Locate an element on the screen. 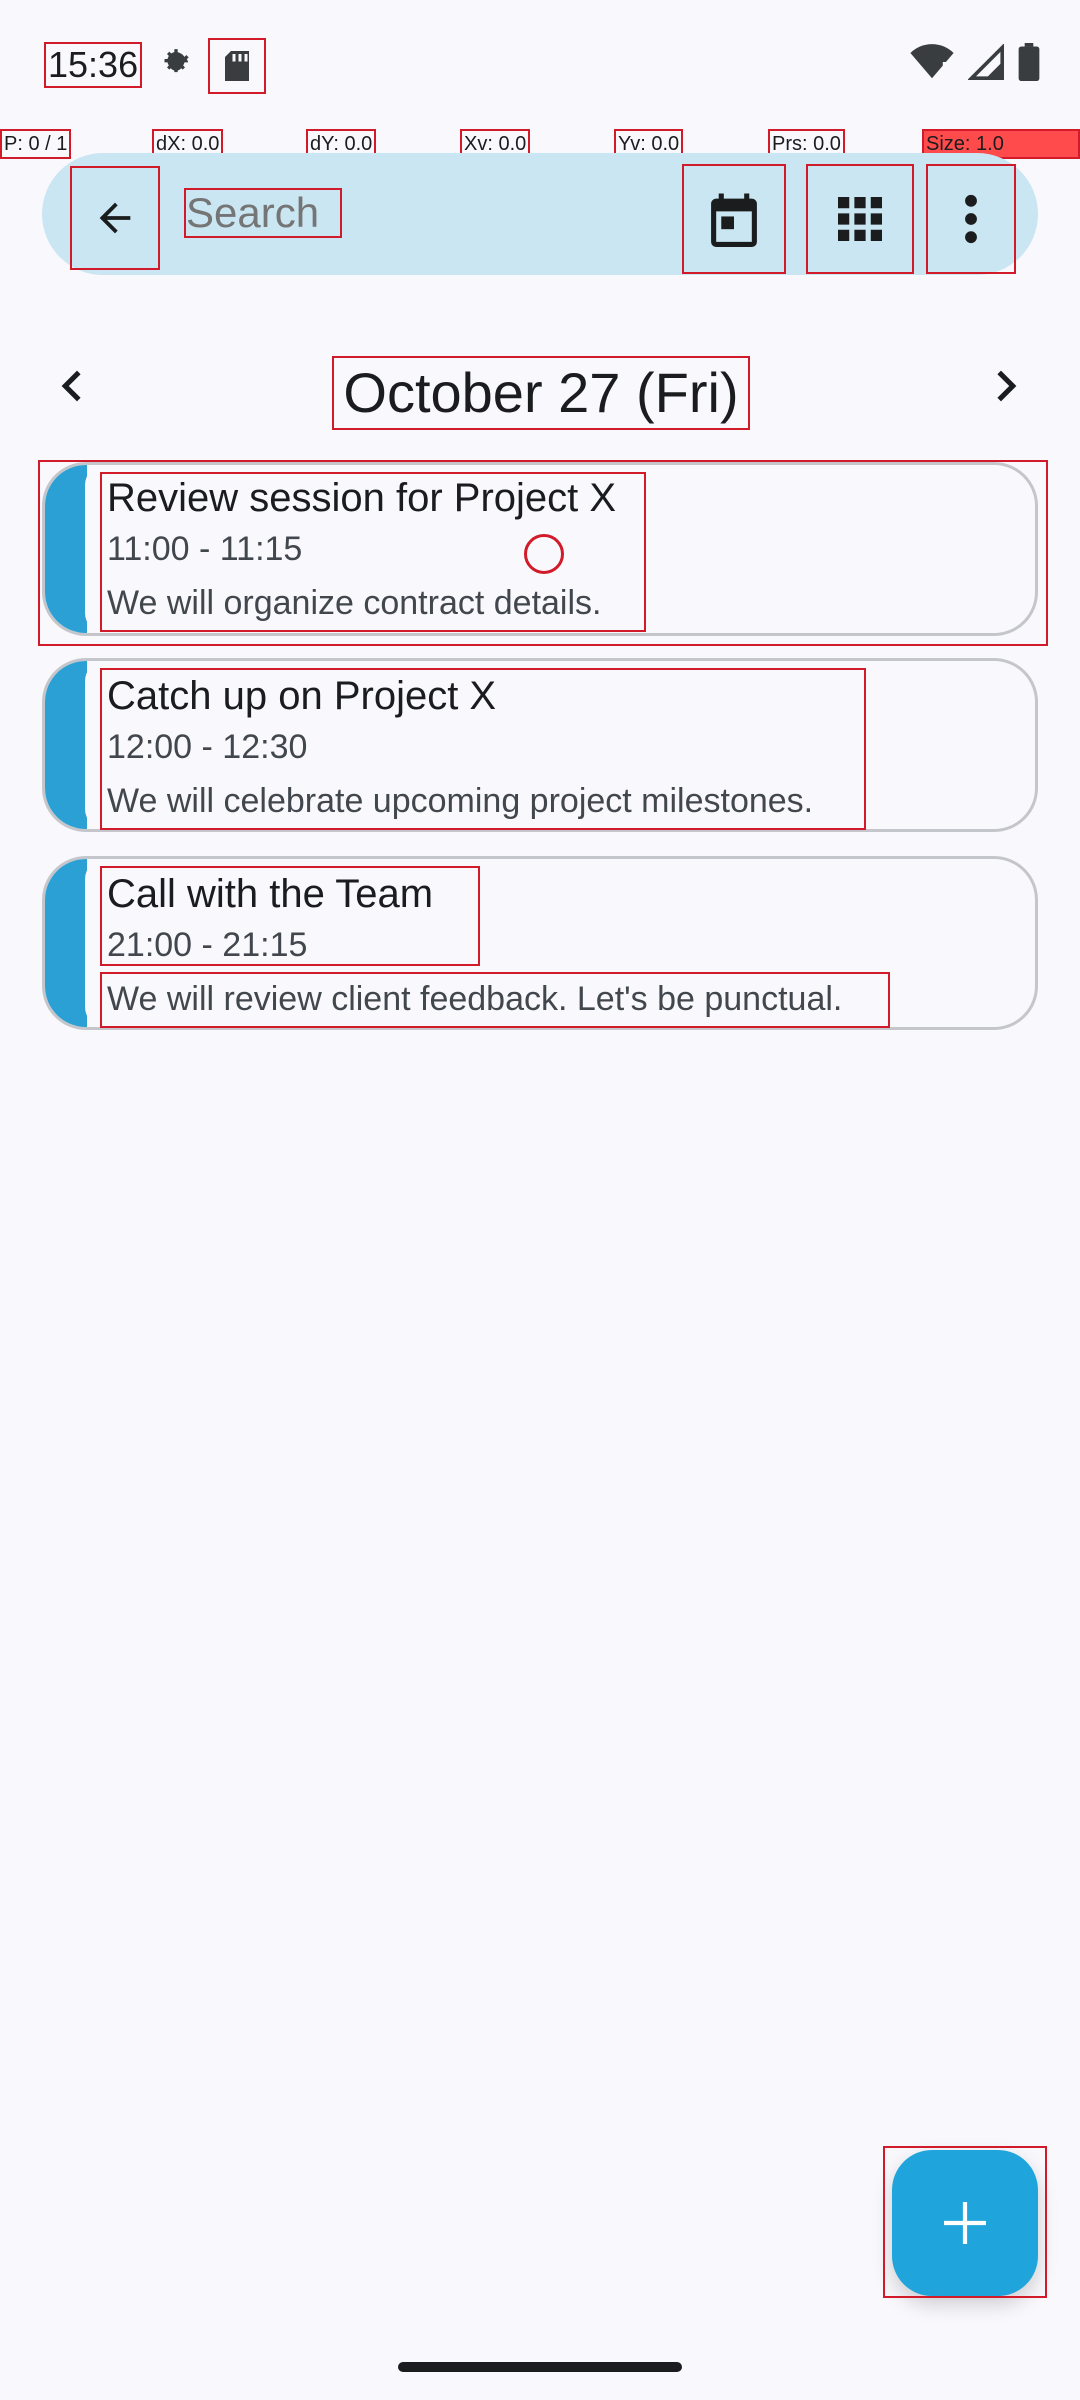 The height and width of the screenshot is (2400, 1080). navigation-handle is located at coordinates (540, 2367).